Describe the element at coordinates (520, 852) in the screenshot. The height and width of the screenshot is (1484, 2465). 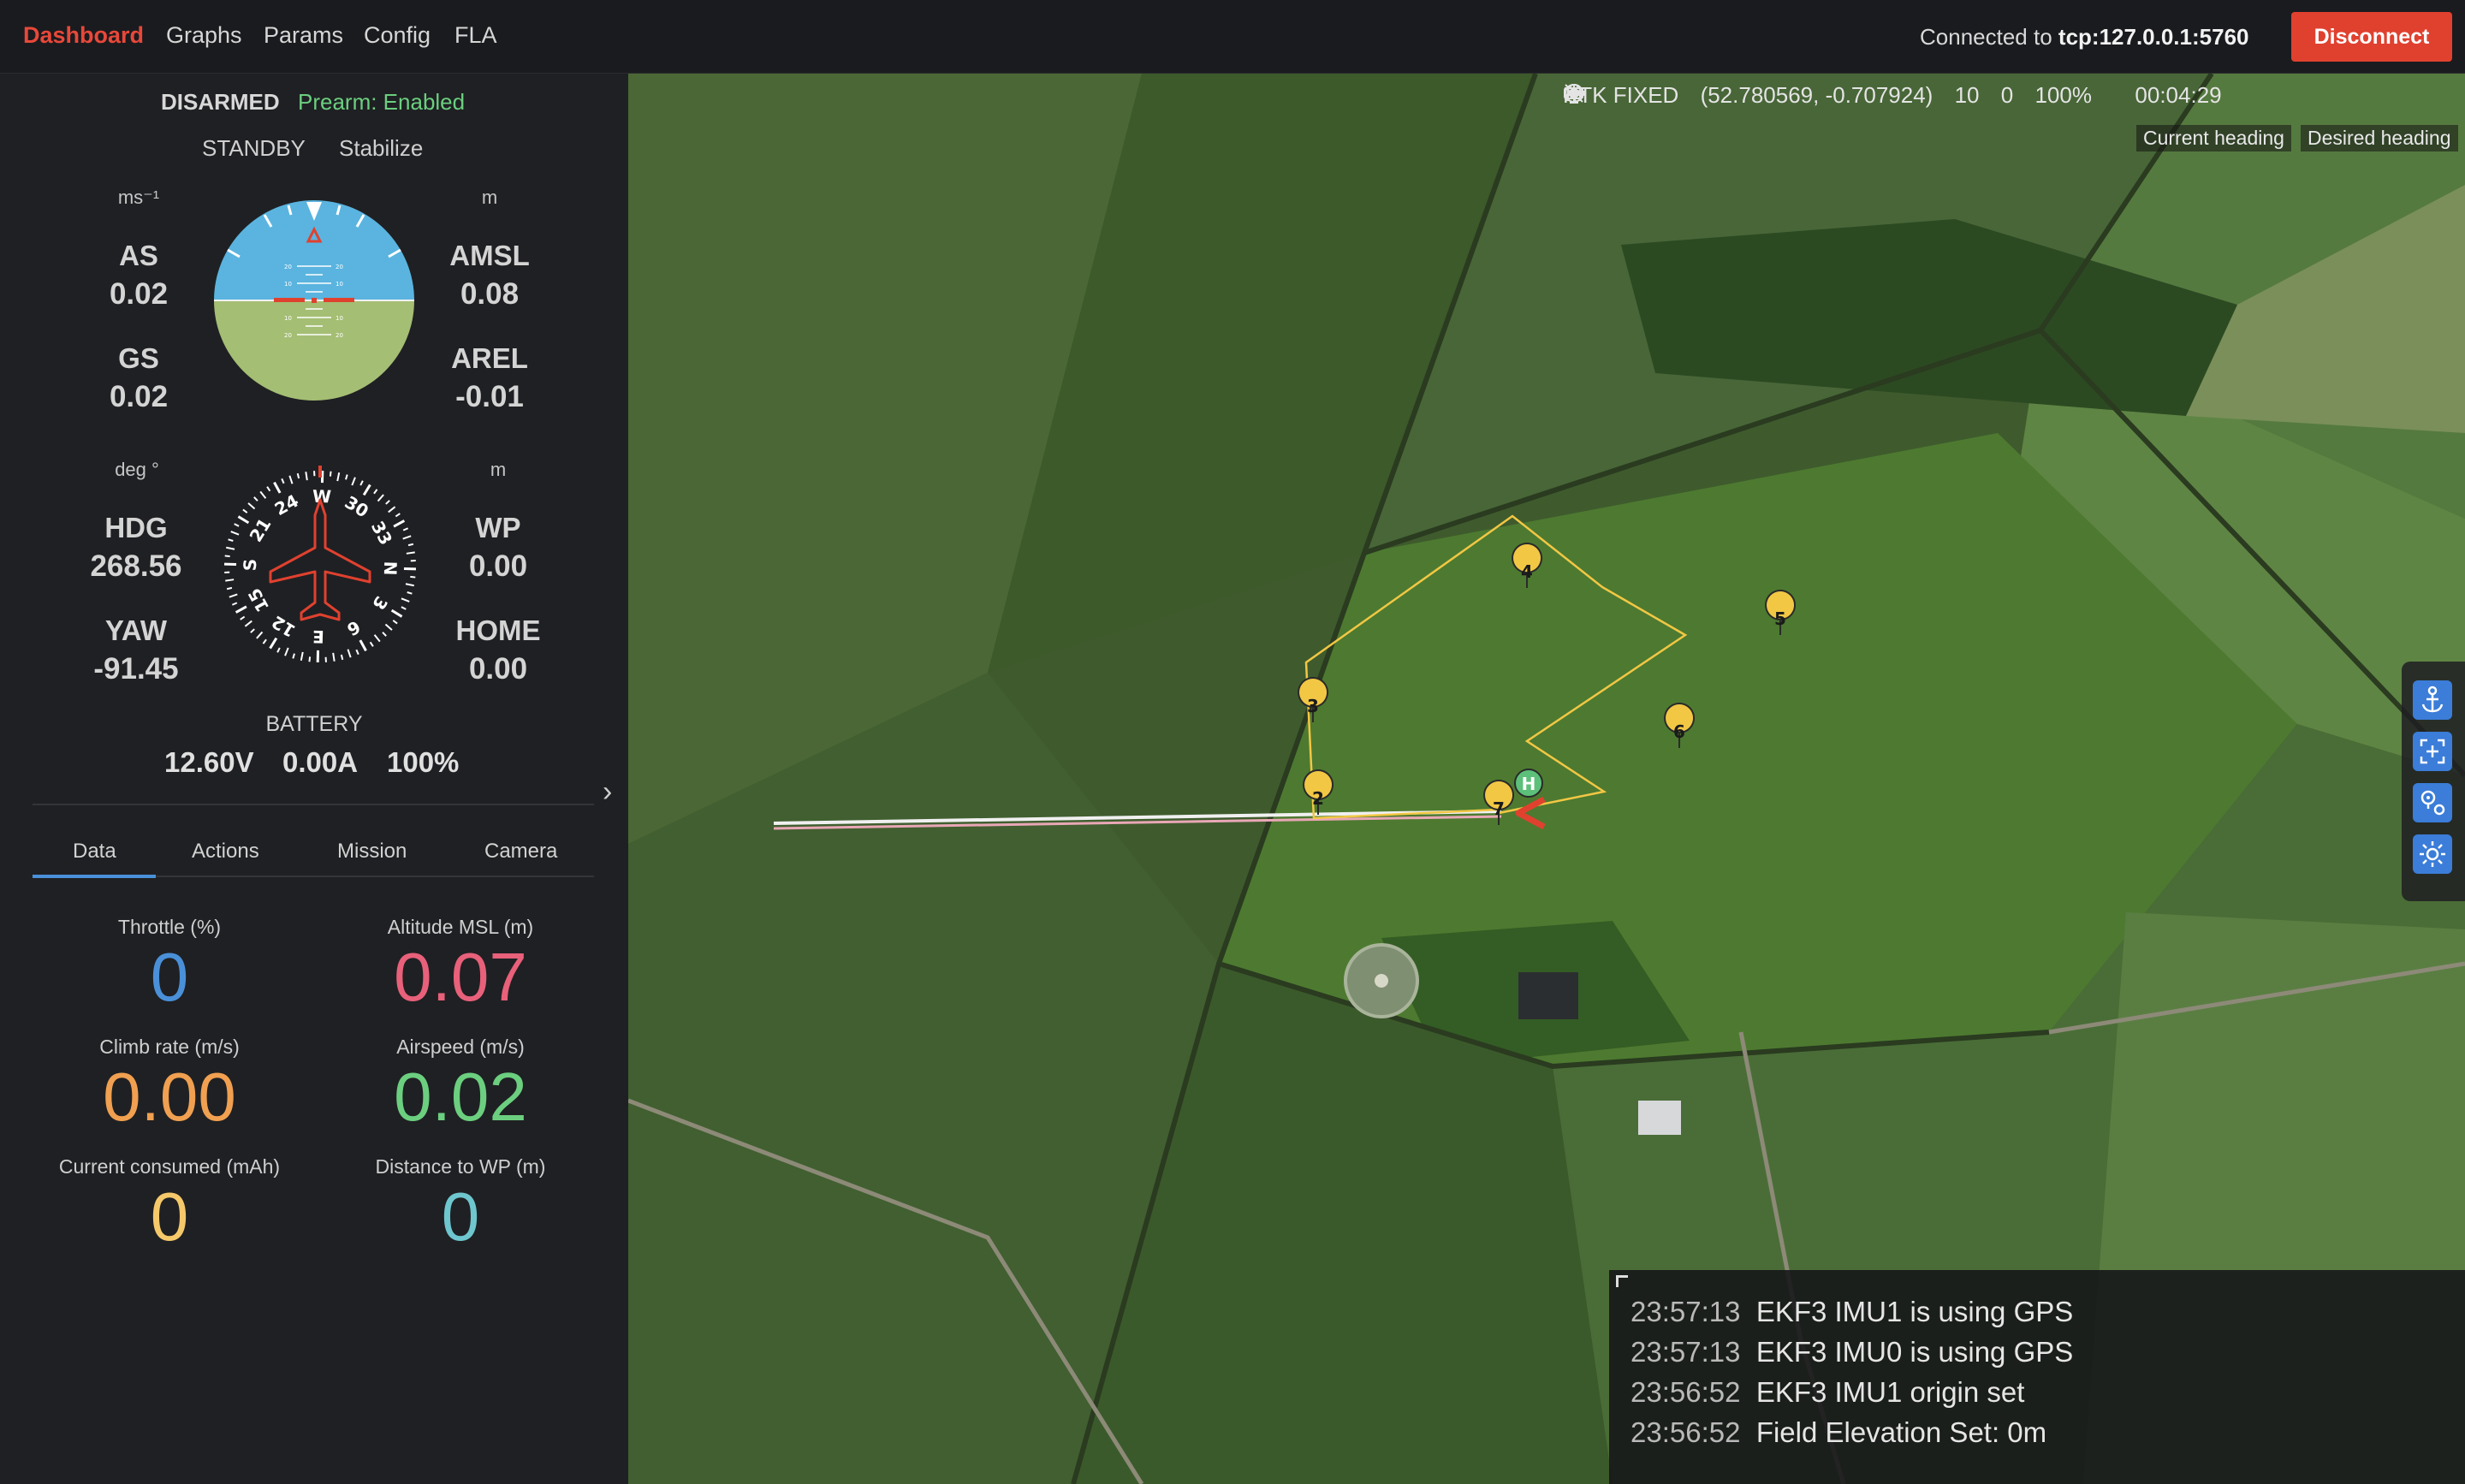
I see `tab-camera: Camera` at that location.